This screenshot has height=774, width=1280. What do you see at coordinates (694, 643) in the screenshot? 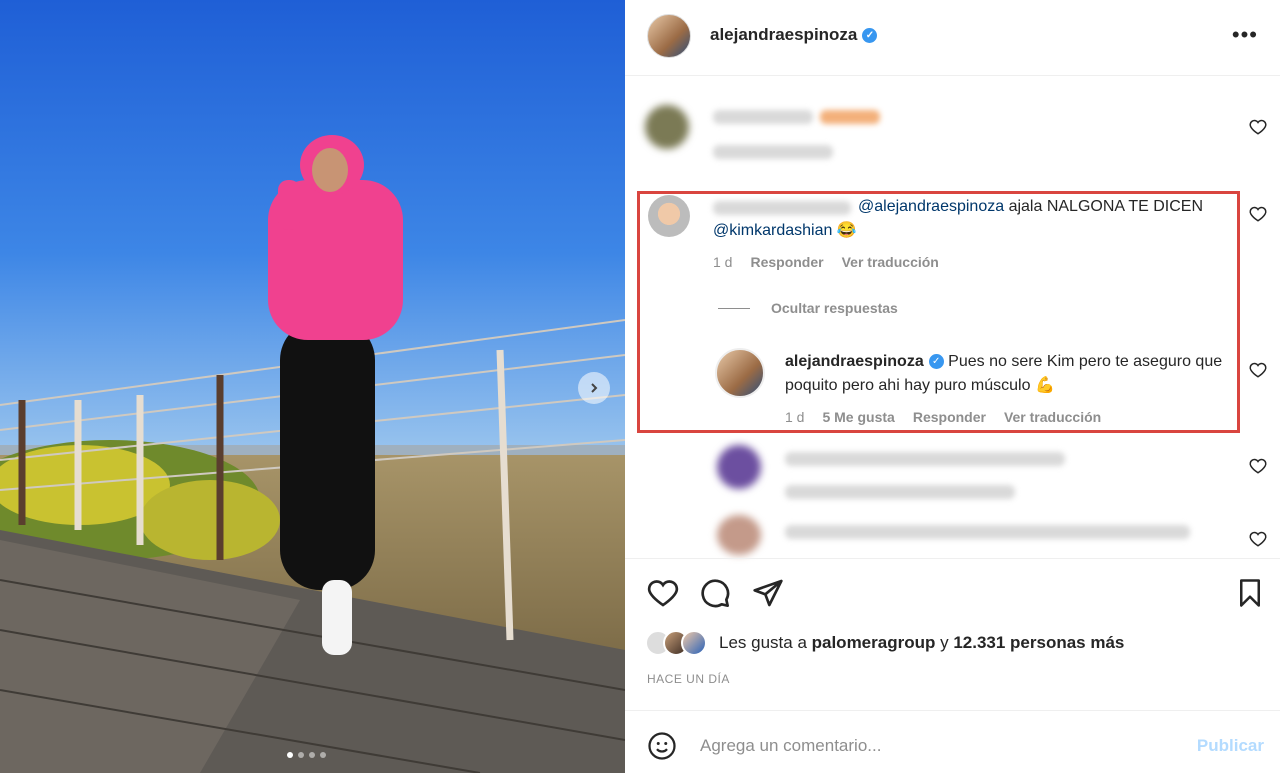
I see `liker-avatar` at bounding box center [694, 643].